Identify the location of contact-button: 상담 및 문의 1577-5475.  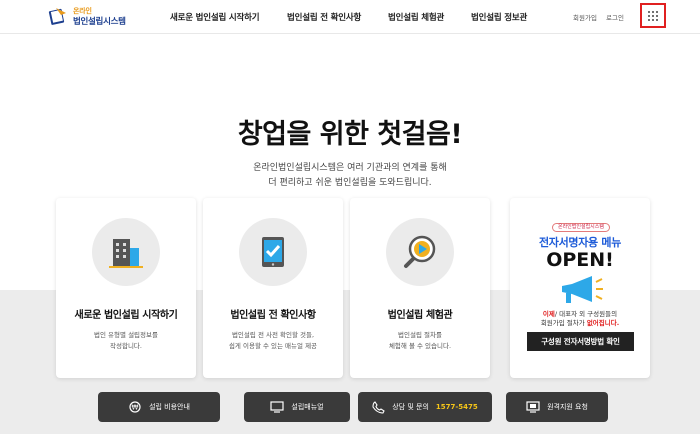
(425, 407).